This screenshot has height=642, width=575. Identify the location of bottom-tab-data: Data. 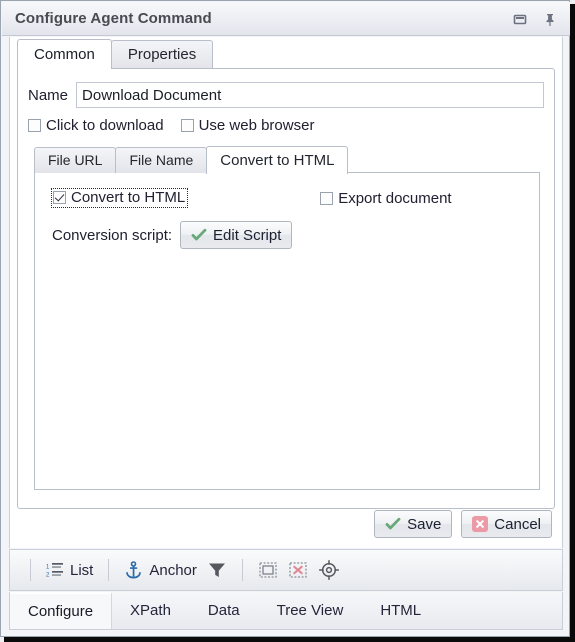
(224, 610).